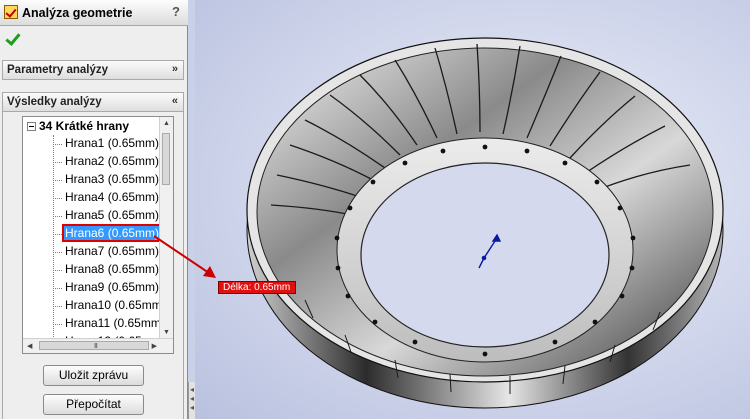  I want to click on tree-connector-line, so click(53, 244).